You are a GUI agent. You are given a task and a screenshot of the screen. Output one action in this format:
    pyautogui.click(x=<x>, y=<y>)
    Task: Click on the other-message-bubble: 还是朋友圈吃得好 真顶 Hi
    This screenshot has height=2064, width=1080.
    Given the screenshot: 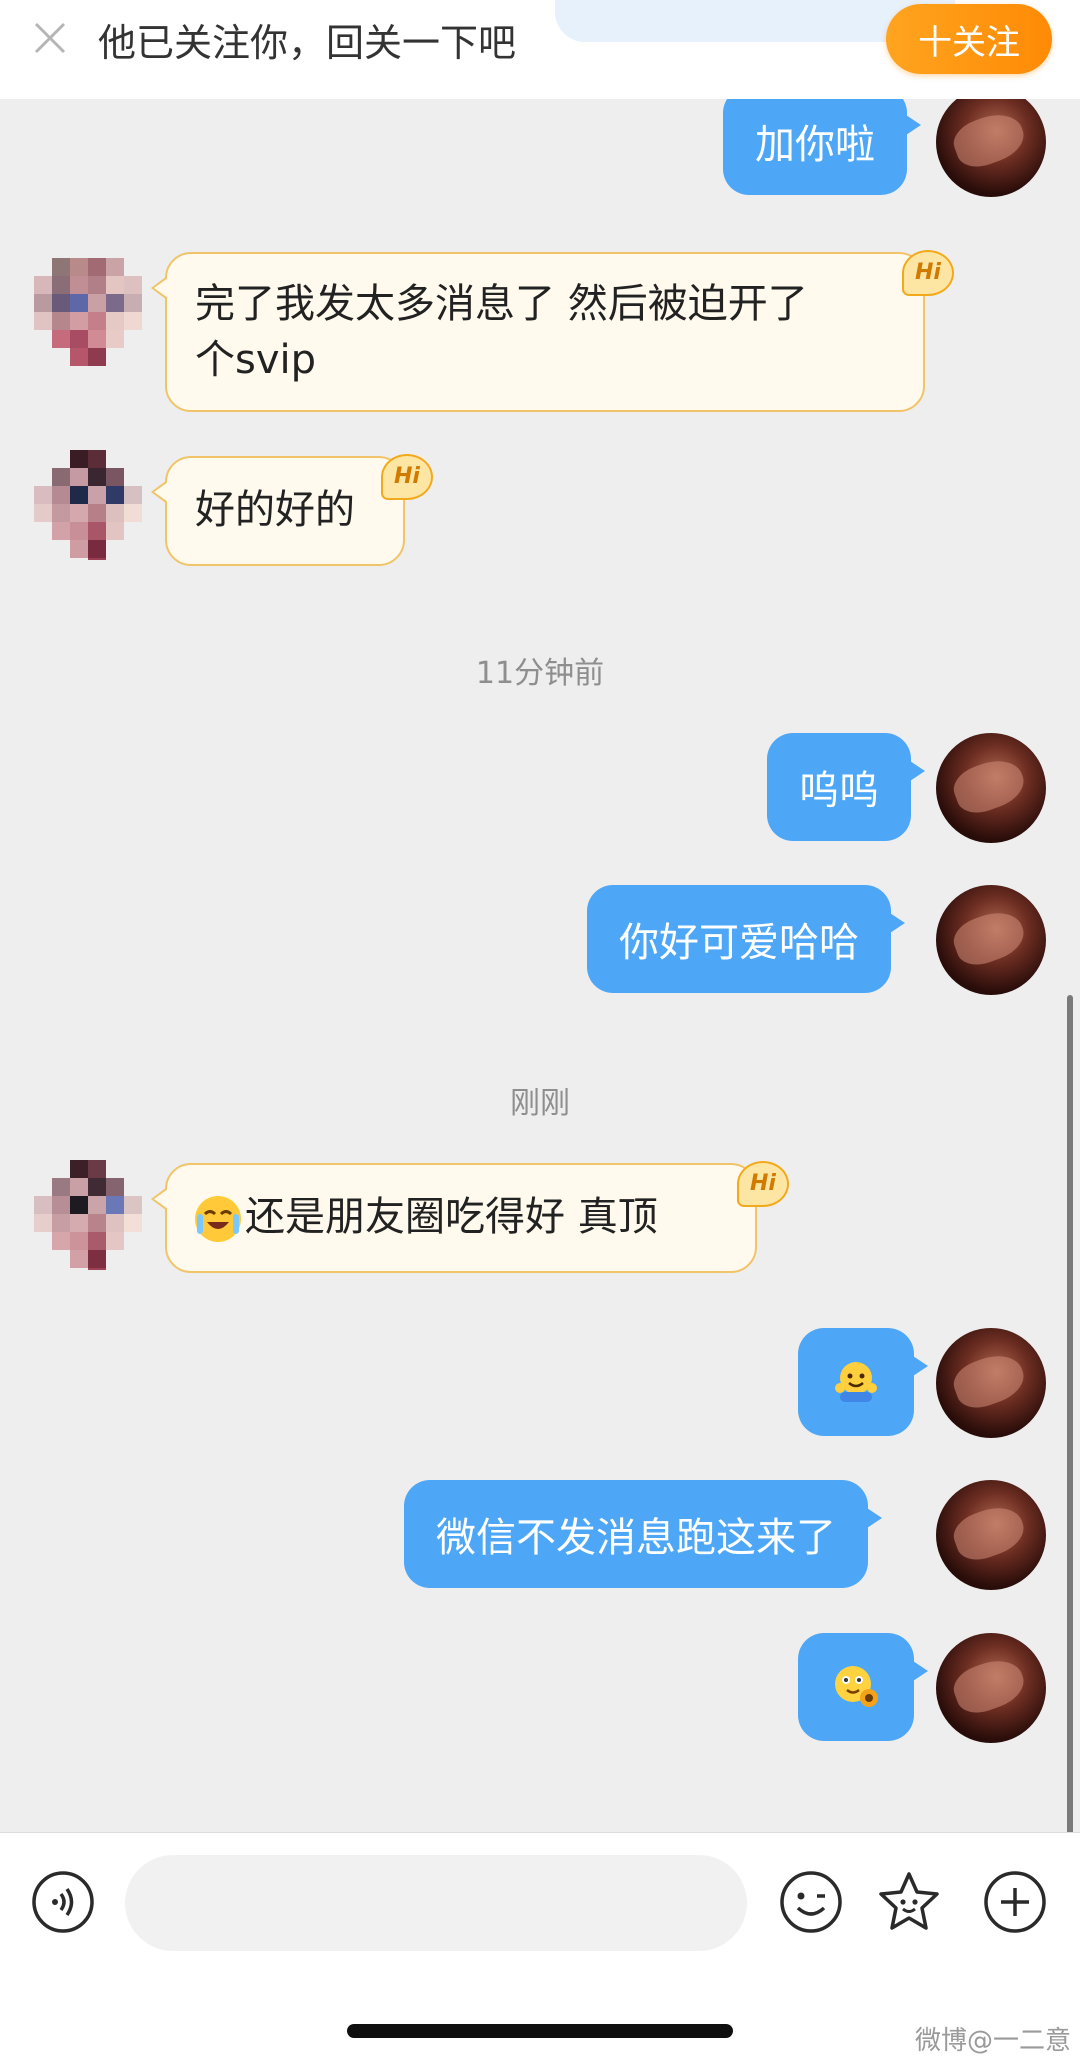 What is the action you would take?
    pyautogui.click(x=470, y=1217)
    